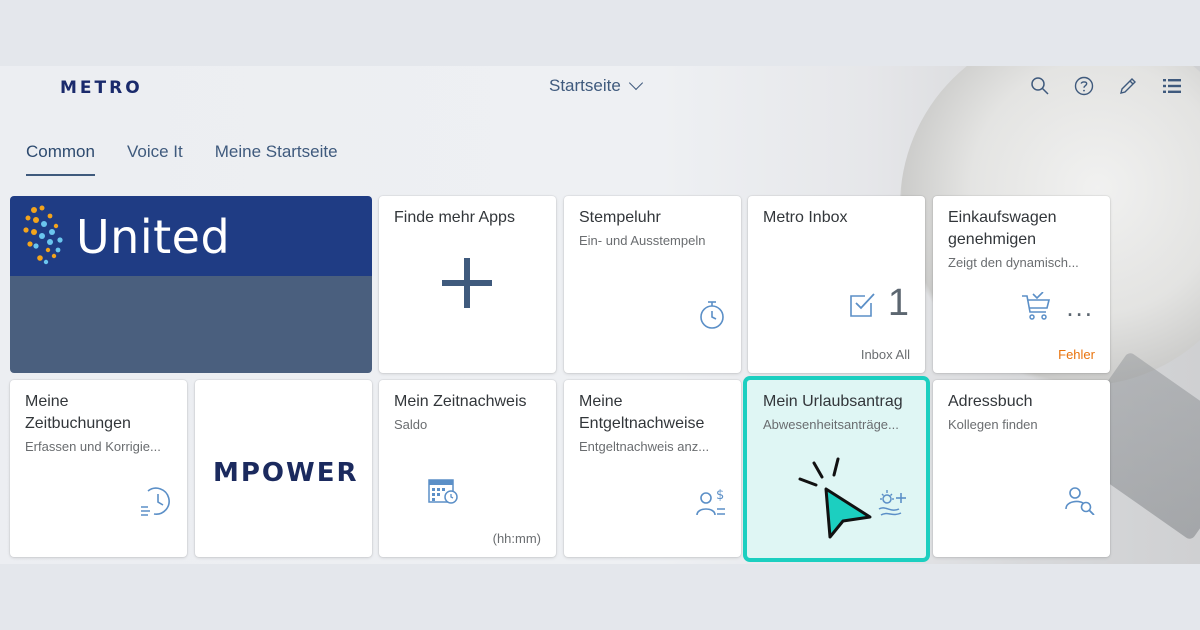  What do you see at coordinates (642, 412) in the screenshot?
I see `tile-title: Meine Entgeltnachweise` at bounding box center [642, 412].